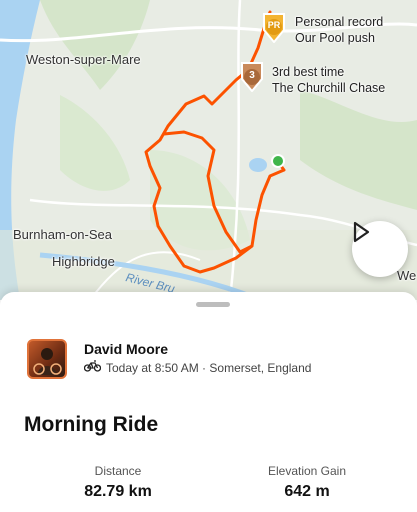 The width and height of the screenshot is (417, 512). What do you see at coordinates (213, 304) in the screenshot?
I see `drag-handle` at bounding box center [213, 304].